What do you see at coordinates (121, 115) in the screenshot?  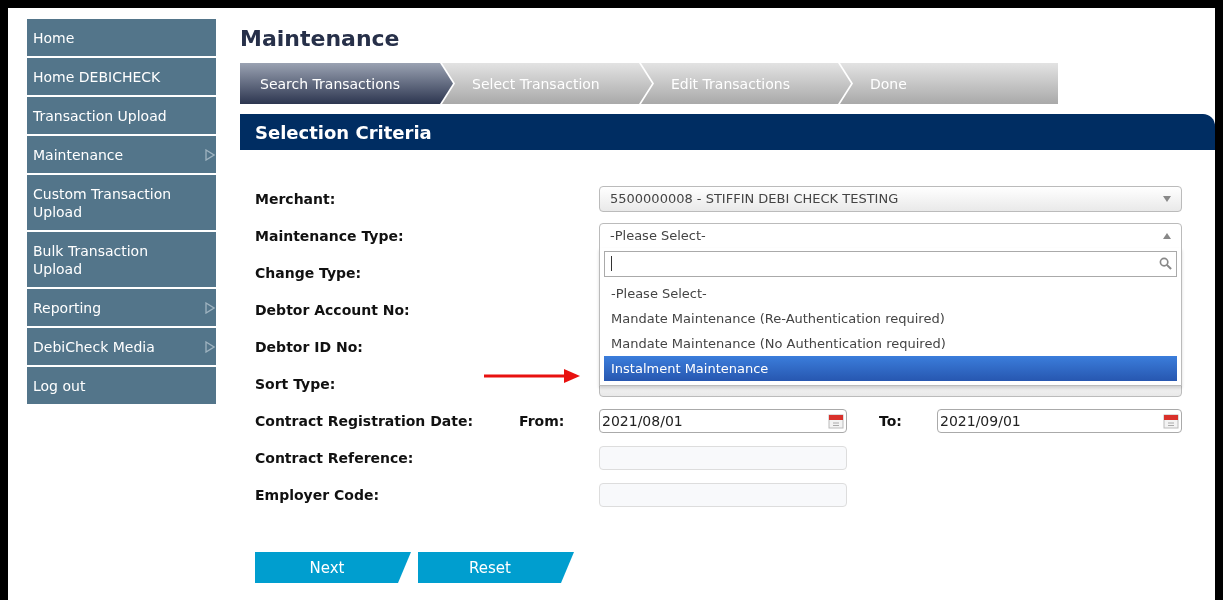 I see `sidebar-item: Transaction Upload` at bounding box center [121, 115].